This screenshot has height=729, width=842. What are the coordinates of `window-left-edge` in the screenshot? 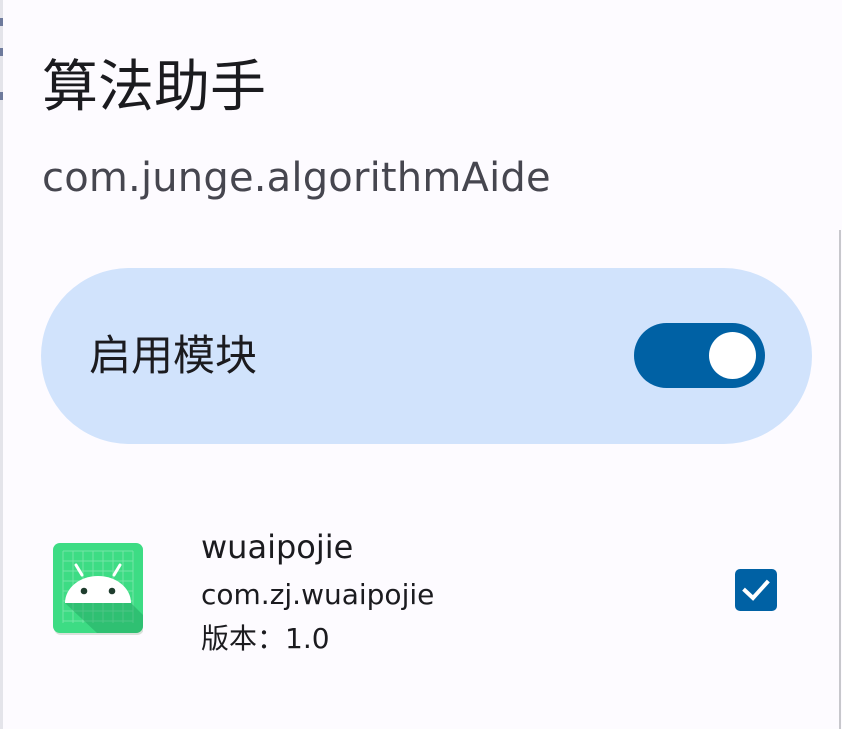 It's located at (1, 364).